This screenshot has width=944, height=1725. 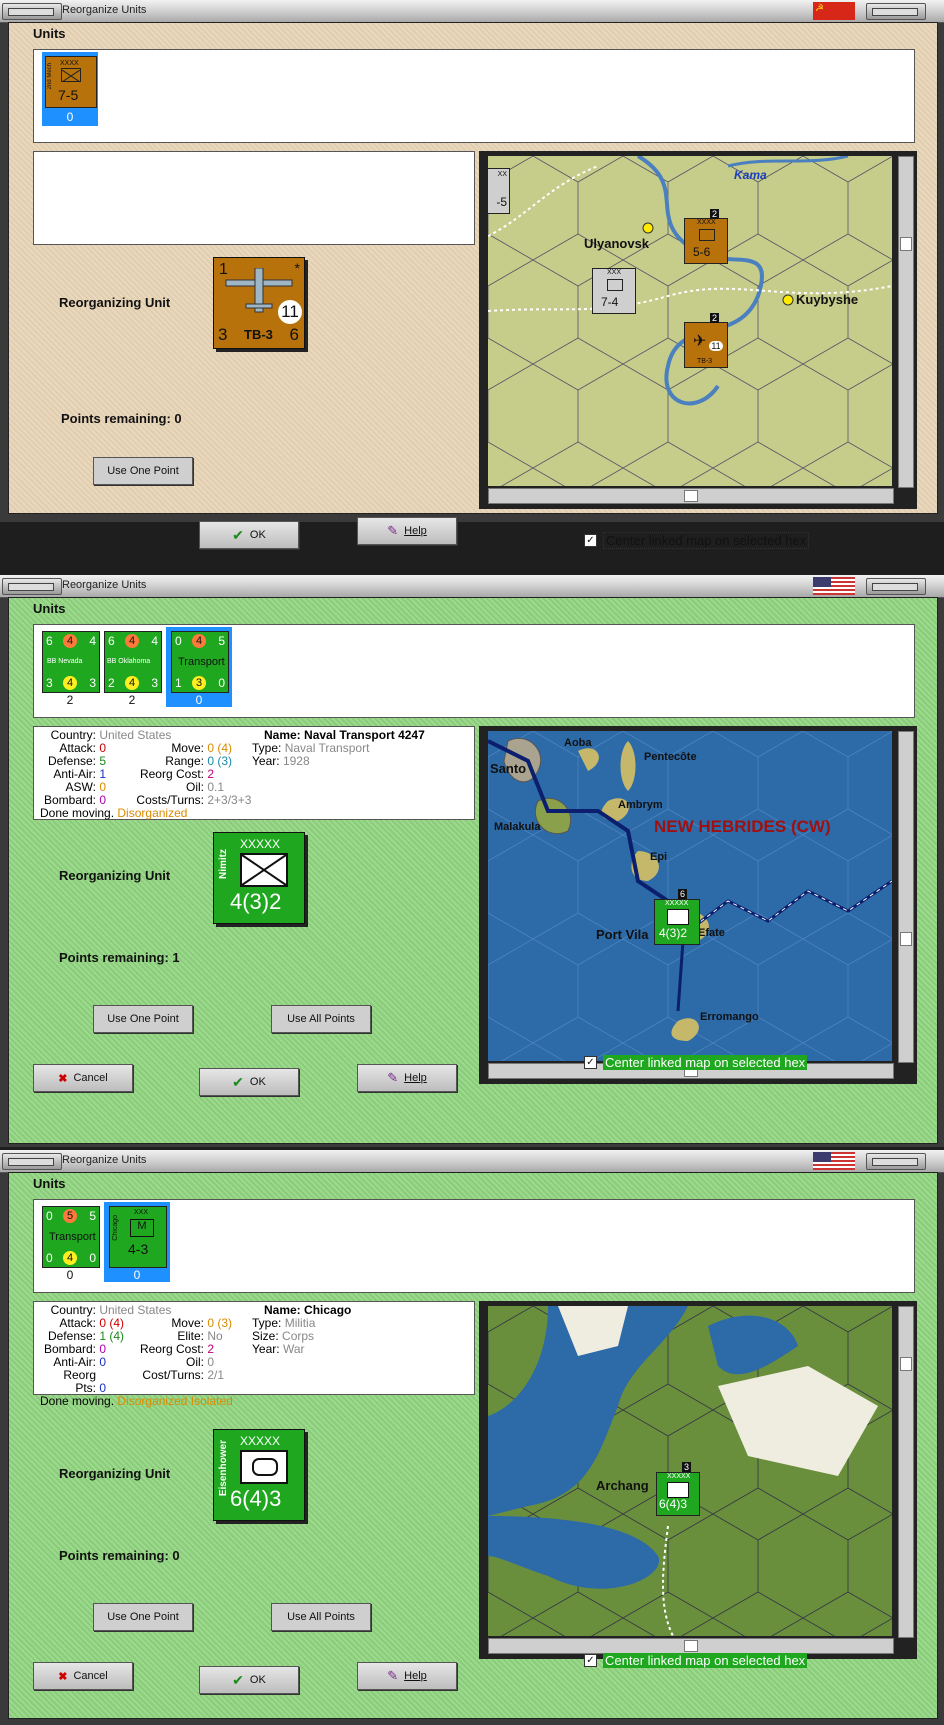 I want to click on points-remaining: Points remaining: 1, so click(x=119, y=957).